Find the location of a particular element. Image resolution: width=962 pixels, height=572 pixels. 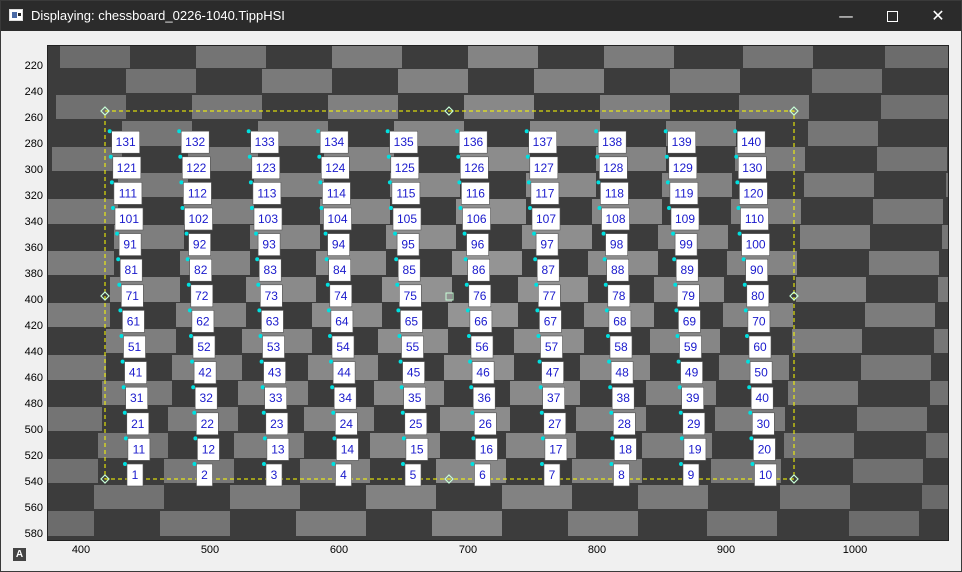

maximize-button is located at coordinates (892, 16).